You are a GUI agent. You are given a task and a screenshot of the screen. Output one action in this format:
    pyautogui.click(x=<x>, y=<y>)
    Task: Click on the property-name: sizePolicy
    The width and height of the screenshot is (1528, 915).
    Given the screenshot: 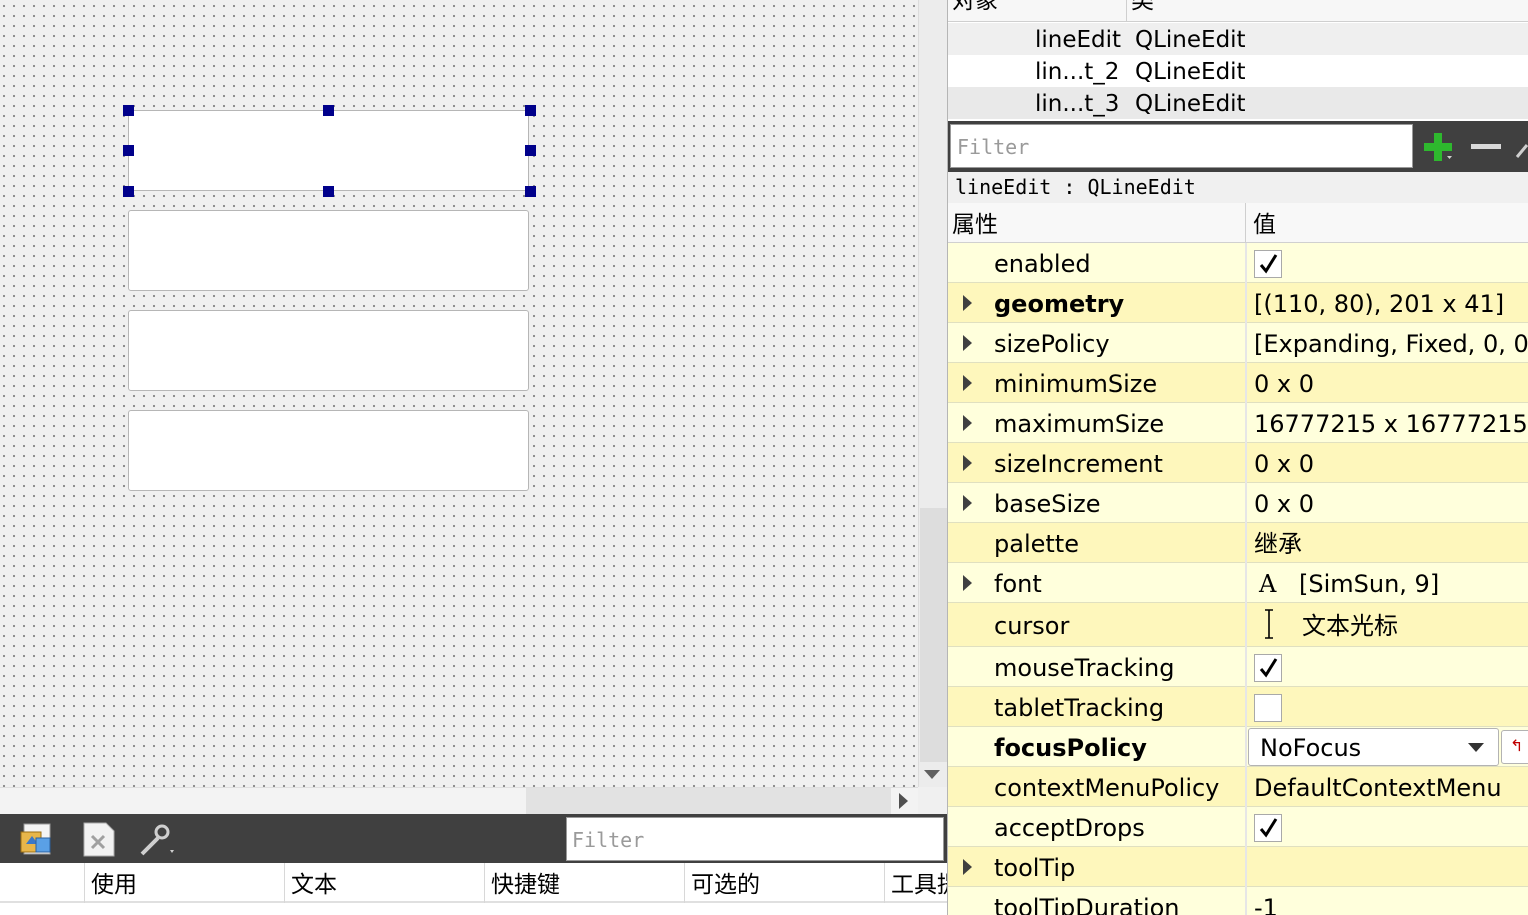 What is the action you would take?
    pyautogui.click(x=1052, y=344)
    